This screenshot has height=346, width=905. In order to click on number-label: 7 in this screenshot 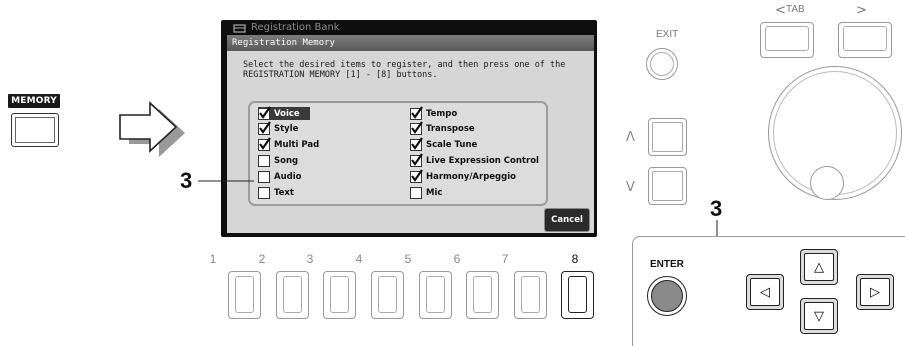, I will do `click(505, 259)`.